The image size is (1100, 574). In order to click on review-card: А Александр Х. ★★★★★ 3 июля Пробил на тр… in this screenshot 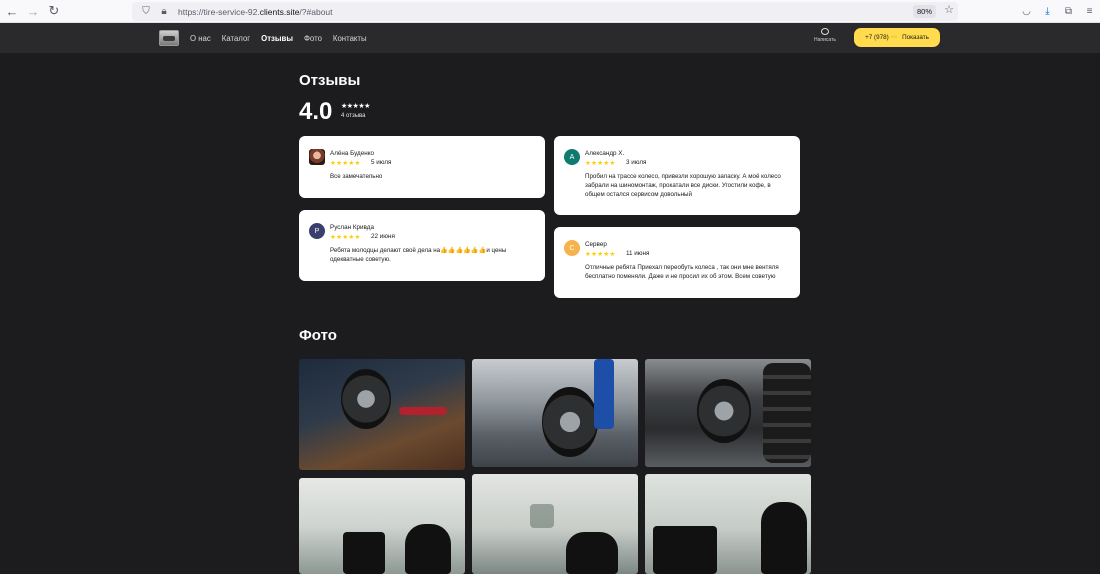, I will do `click(677, 175)`.